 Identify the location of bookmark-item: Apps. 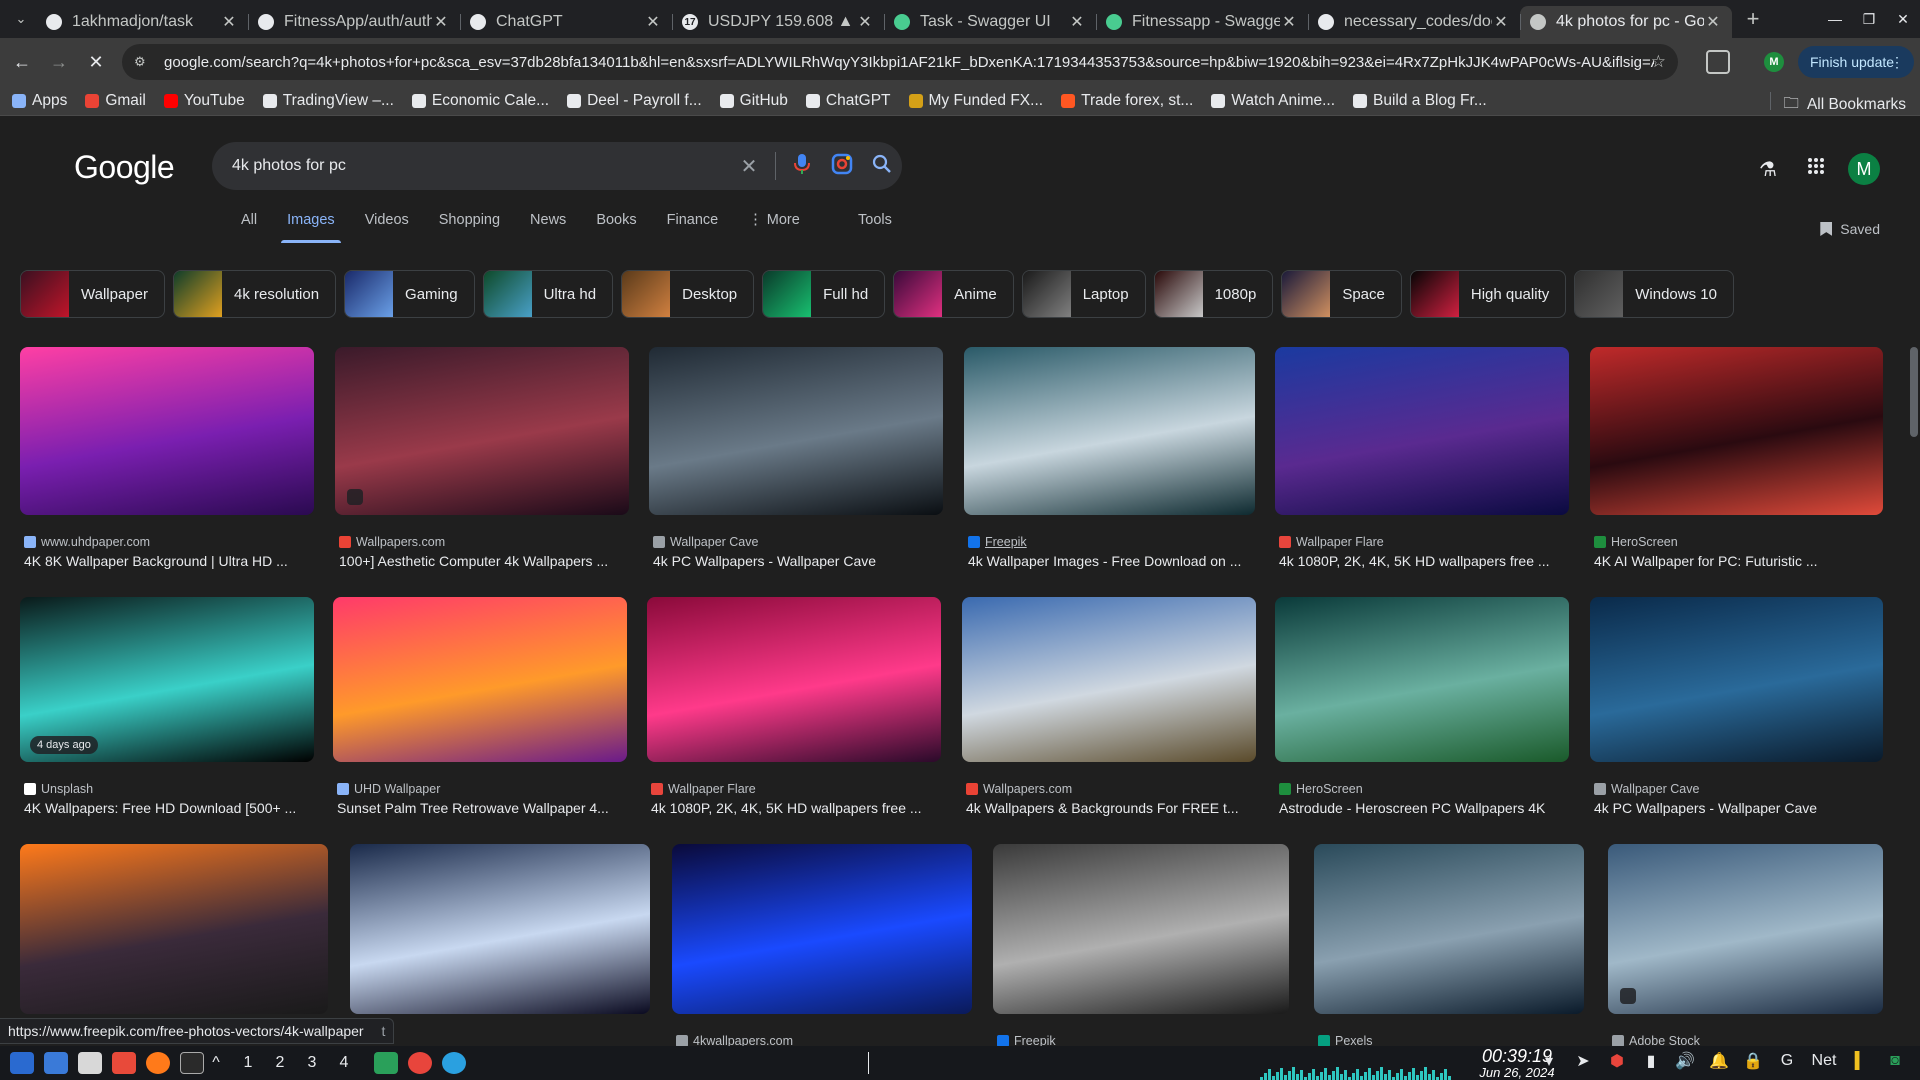
(39, 101).